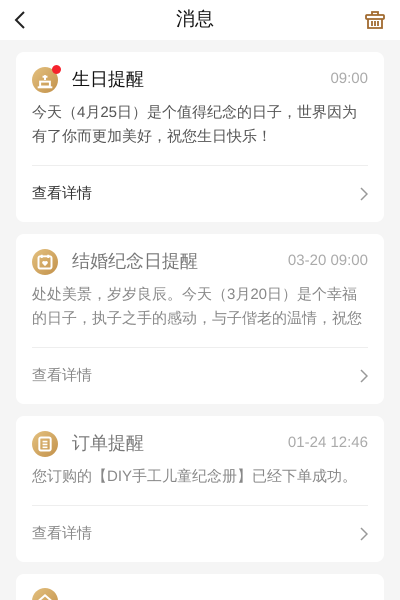  I want to click on message-time: 09:00, so click(349, 79).